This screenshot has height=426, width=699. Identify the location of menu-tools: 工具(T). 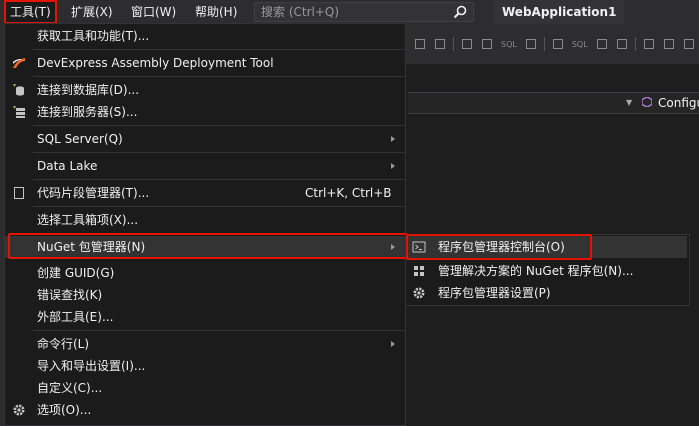
(30, 12).